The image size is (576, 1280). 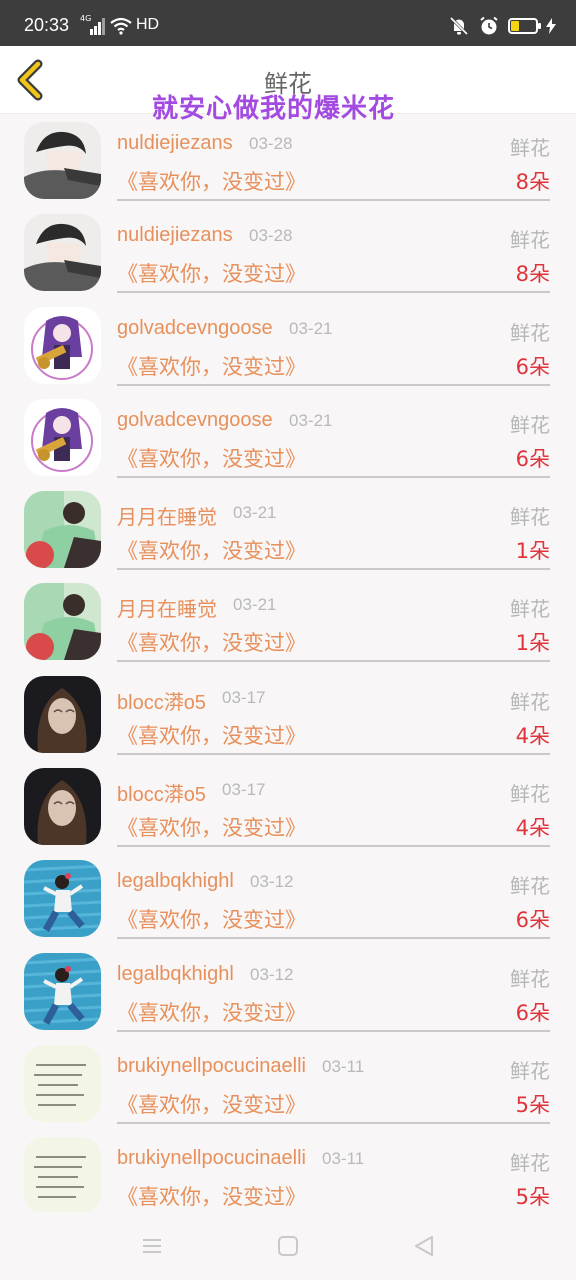 What do you see at coordinates (272, 882) in the screenshot?
I see `gift-date: 03-12` at bounding box center [272, 882].